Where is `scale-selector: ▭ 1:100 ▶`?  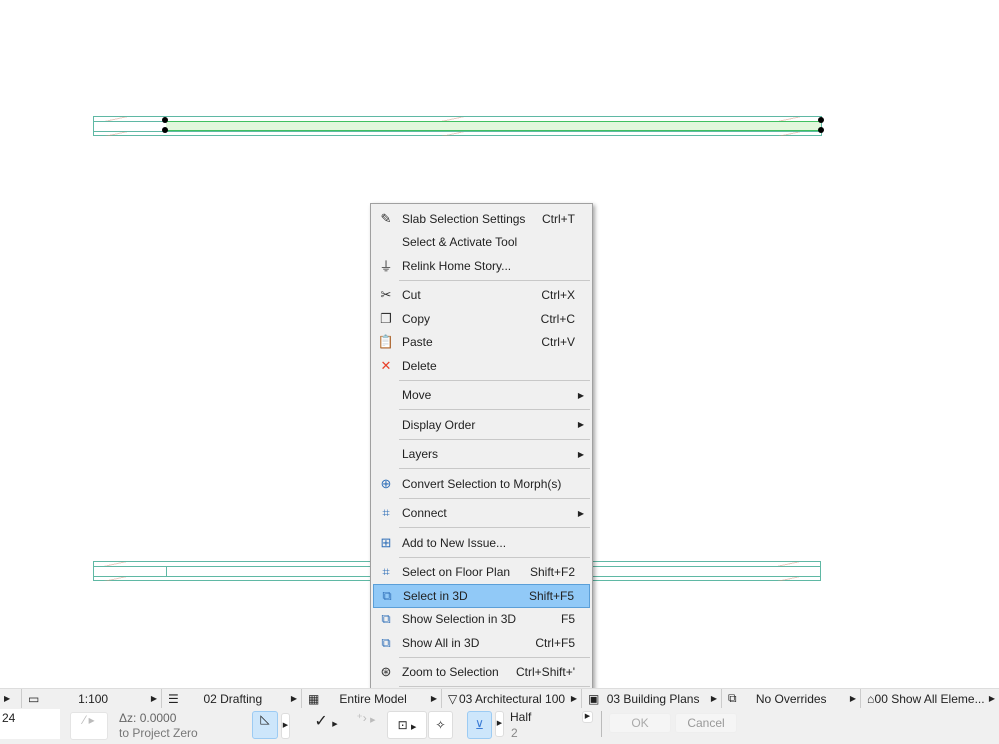 scale-selector: ▭ 1:100 ▶ is located at coordinates (92, 698).